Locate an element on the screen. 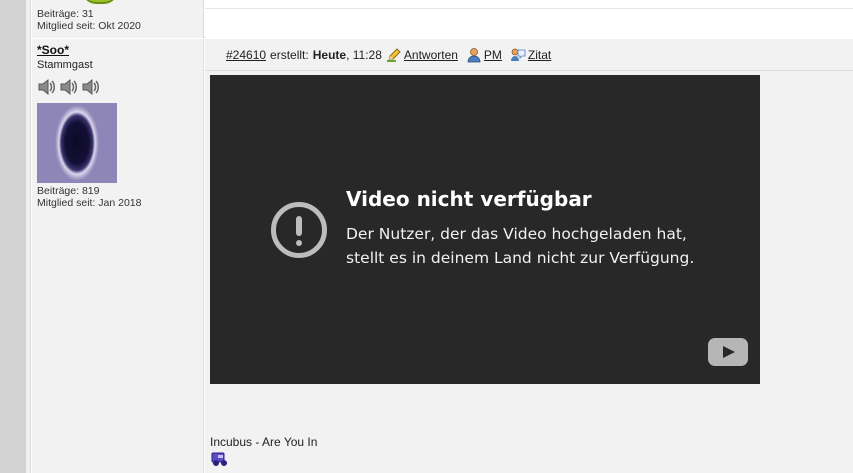 The image size is (853, 473). video-error-title: Video nicht verfügbar is located at coordinates (469, 199).